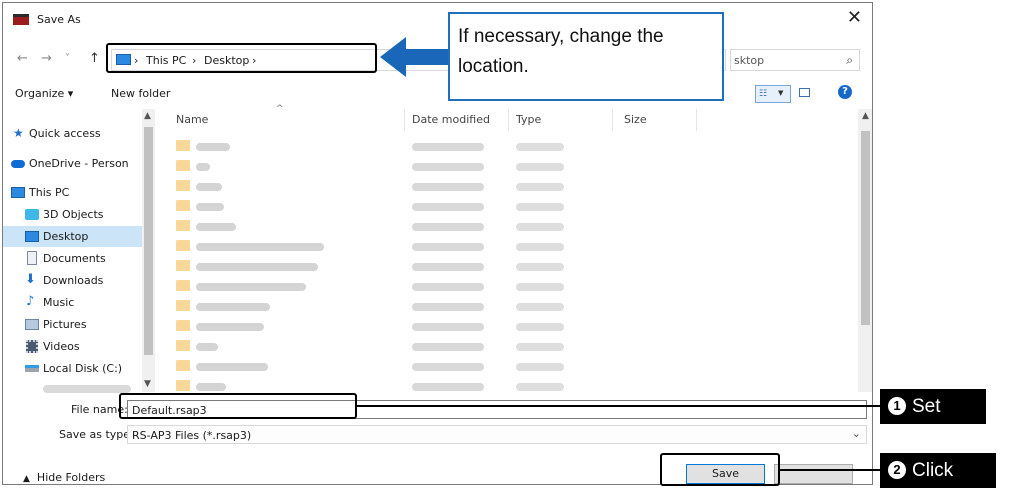 Image resolution: width=1014 pixels, height=488 pixels. Describe the element at coordinates (73, 214) in the screenshot. I see `sidebar-item-3d-objects: 3D Objects` at that location.